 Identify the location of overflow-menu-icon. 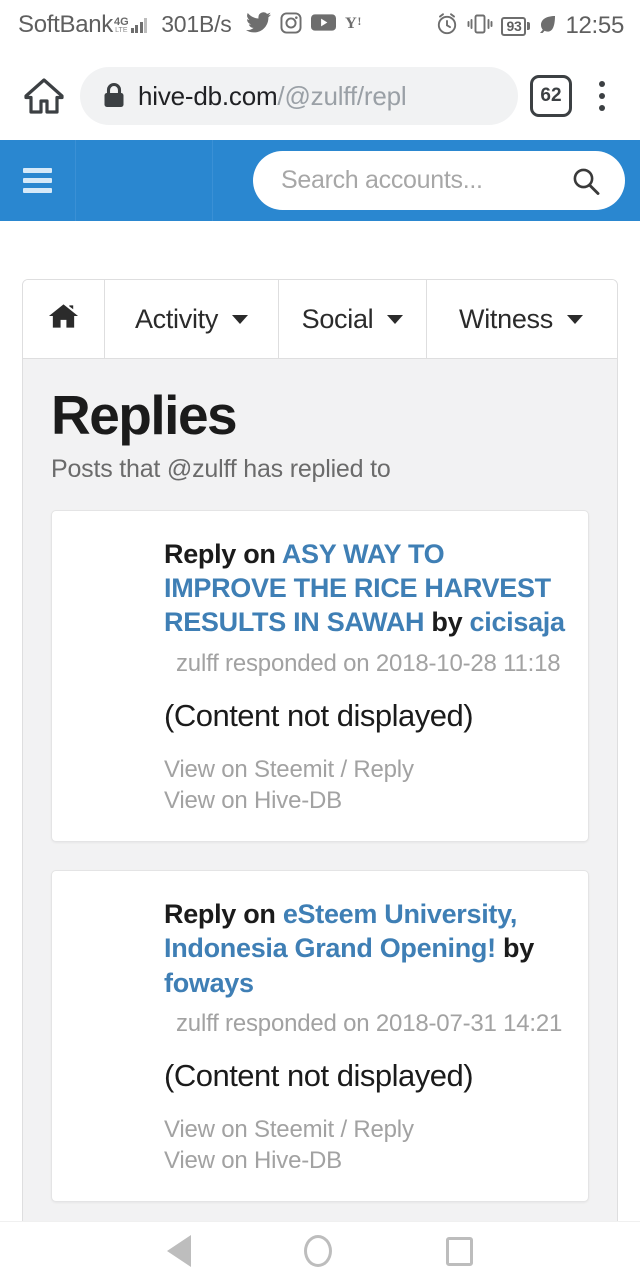
(602, 96).